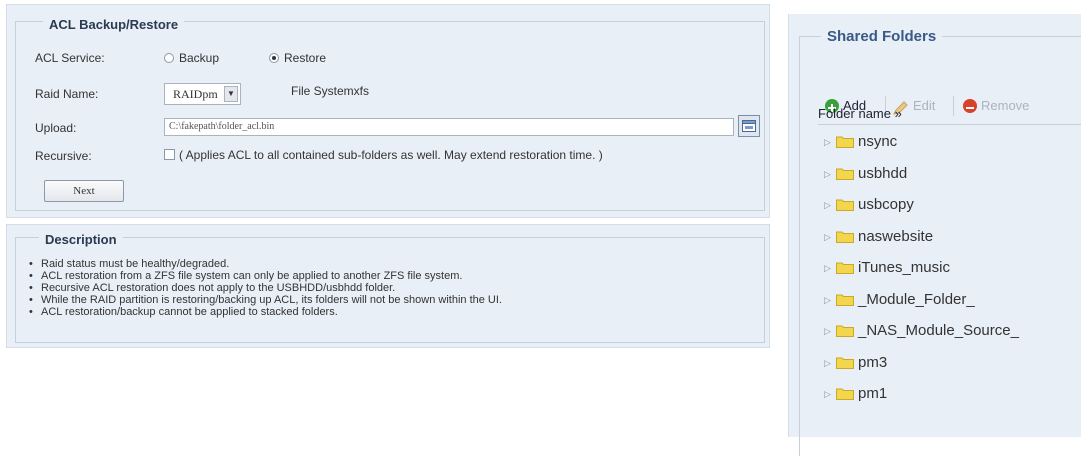 This screenshot has width=1081, height=456. What do you see at coordinates (305, 58) in the screenshot?
I see `restore-radio-label: Restore` at bounding box center [305, 58].